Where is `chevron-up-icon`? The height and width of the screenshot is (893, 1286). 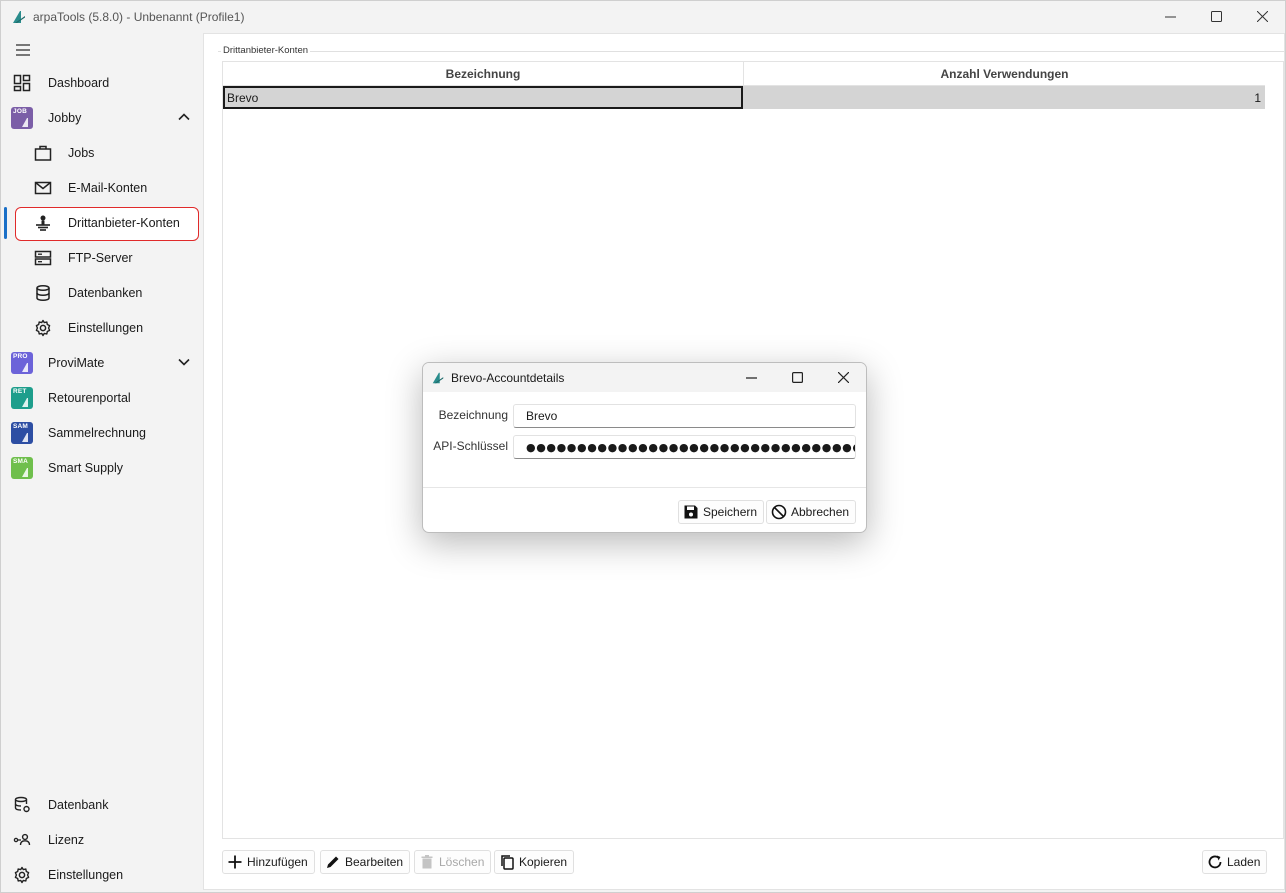 chevron-up-icon is located at coordinates (184, 117).